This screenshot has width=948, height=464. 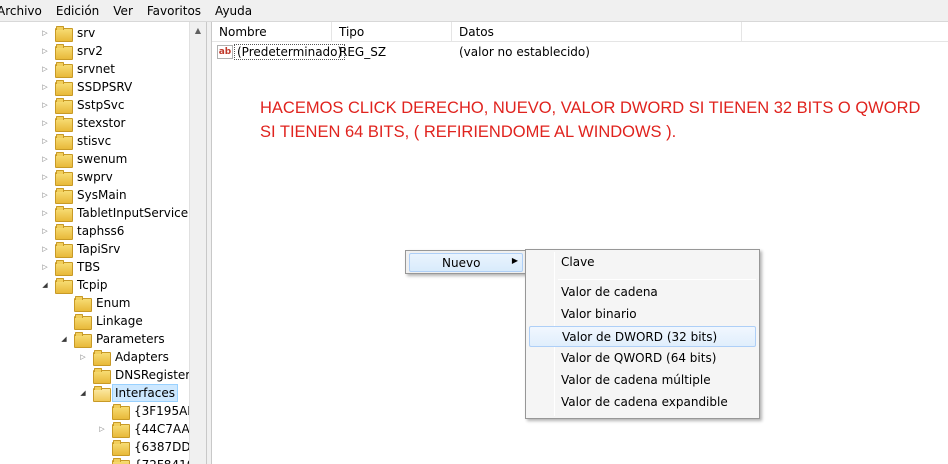 I want to click on tree-item-label: TBS, so click(x=88, y=267).